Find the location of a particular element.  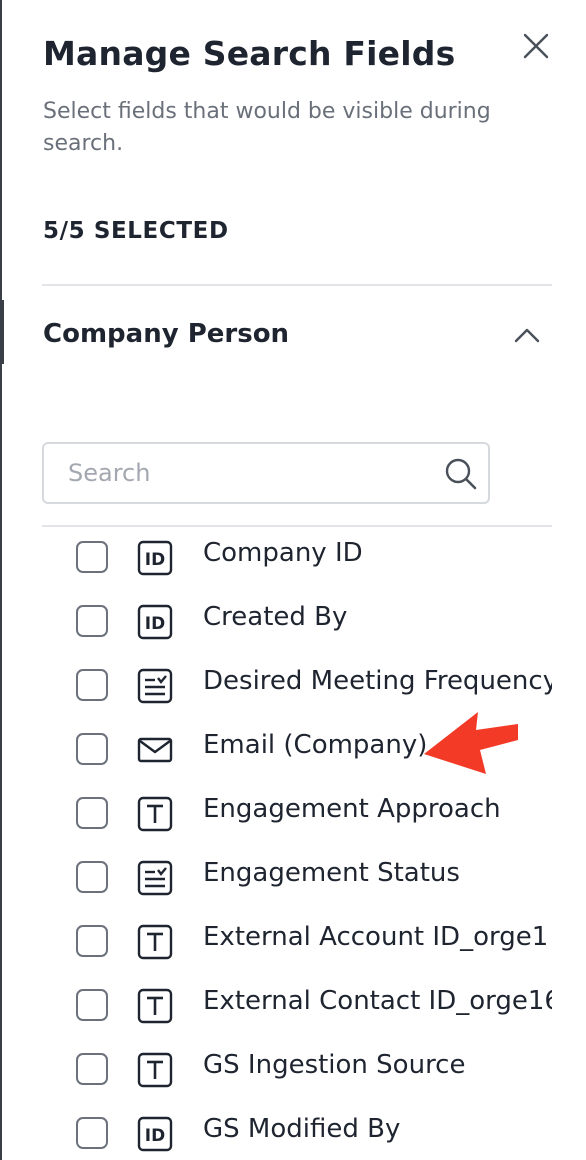

list-item: Desired Meeting Frequency is located at coordinates (276, 688).